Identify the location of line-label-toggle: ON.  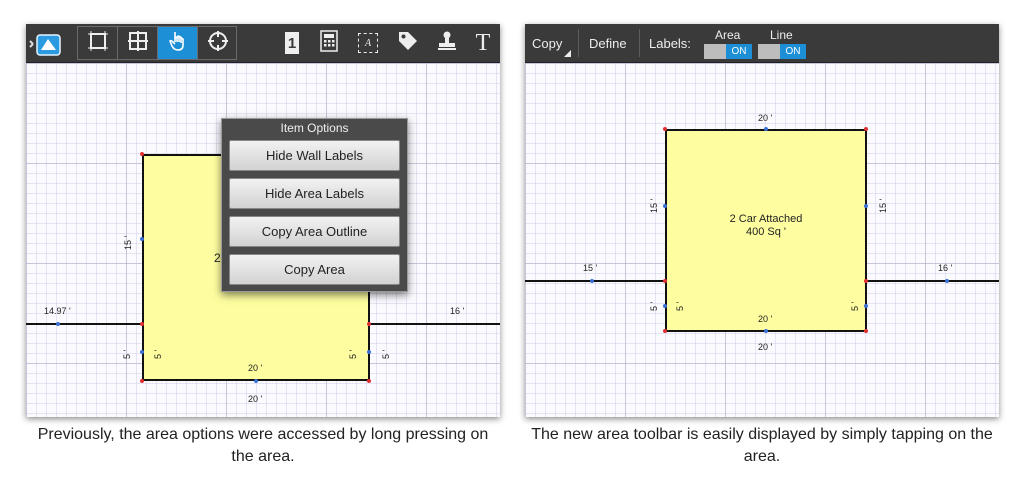
(782, 51).